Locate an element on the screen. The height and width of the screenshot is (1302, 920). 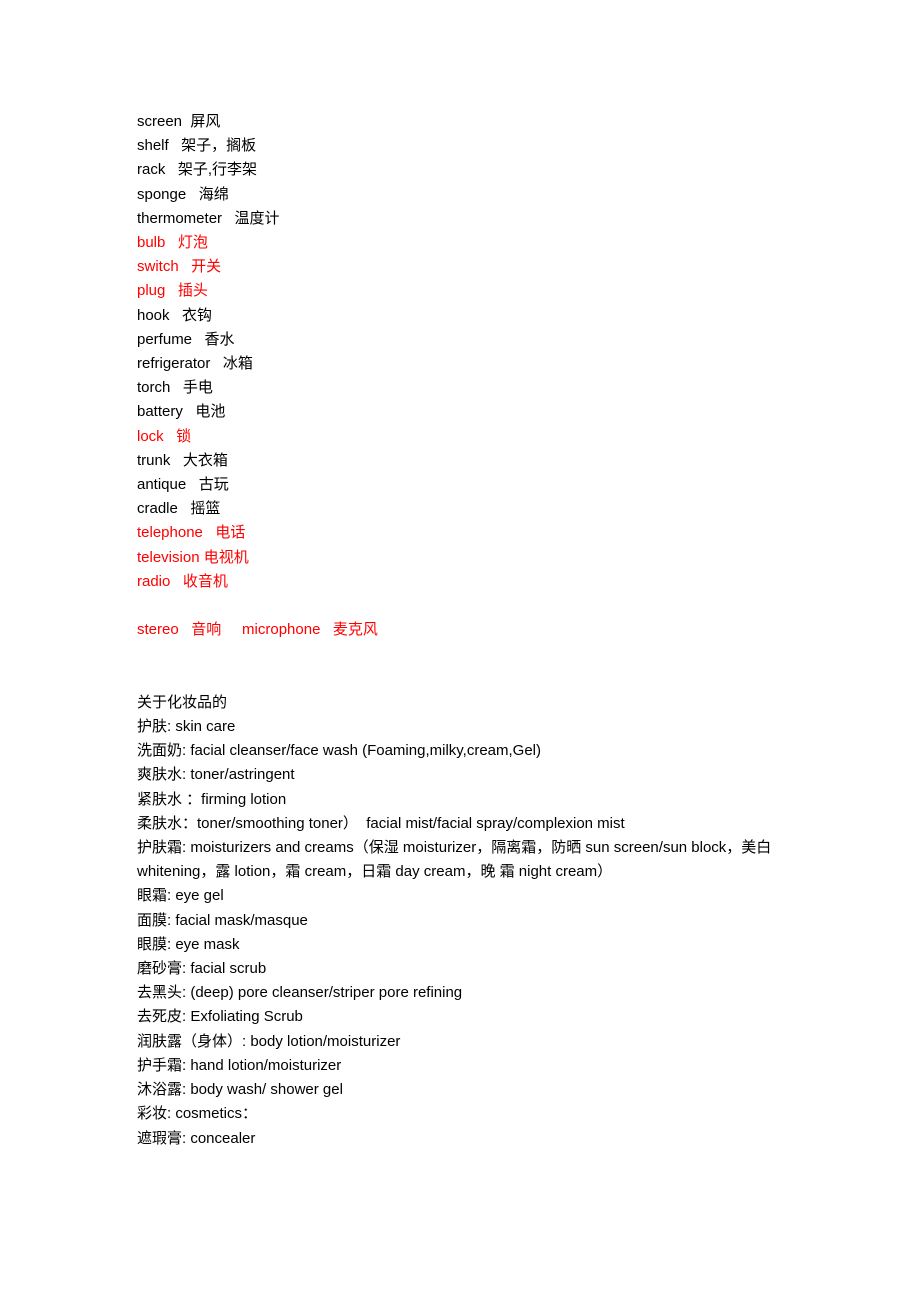
vocab-entry: trunk 大衣箱 is located at coordinates (182, 460).